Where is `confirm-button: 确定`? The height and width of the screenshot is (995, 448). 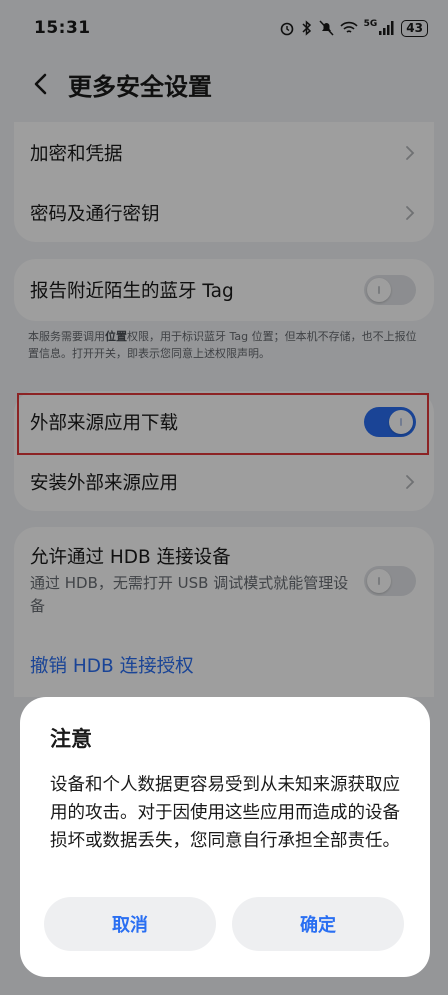
confirm-button: 确定 is located at coordinates (318, 924).